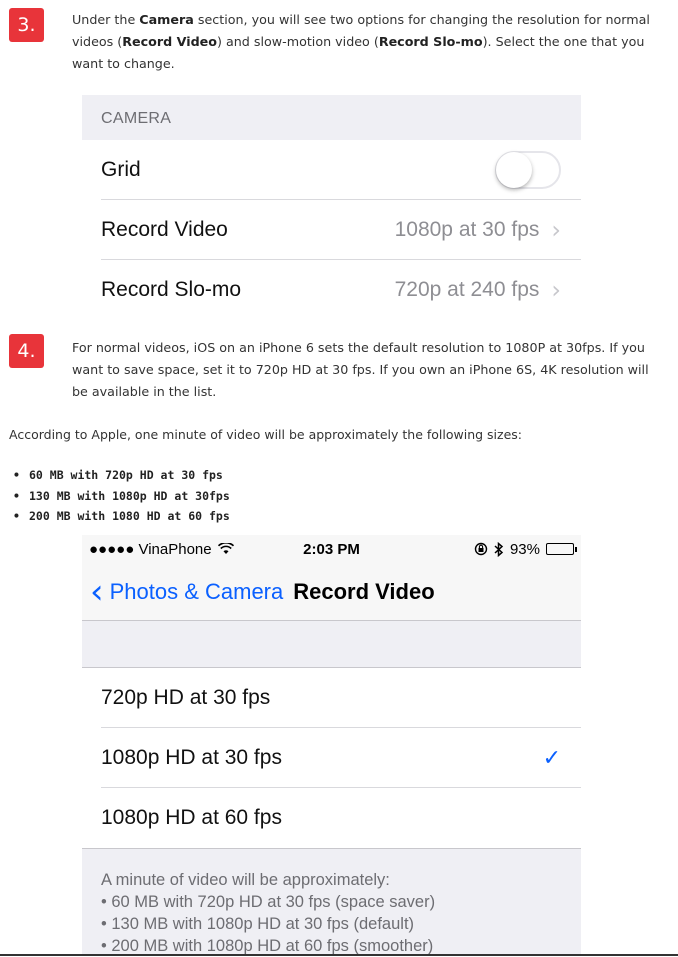  What do you see at coordinates (166, 19) in the screenshot?
I see `camera-emphasis: Camera` at bounding box center [166, 19].